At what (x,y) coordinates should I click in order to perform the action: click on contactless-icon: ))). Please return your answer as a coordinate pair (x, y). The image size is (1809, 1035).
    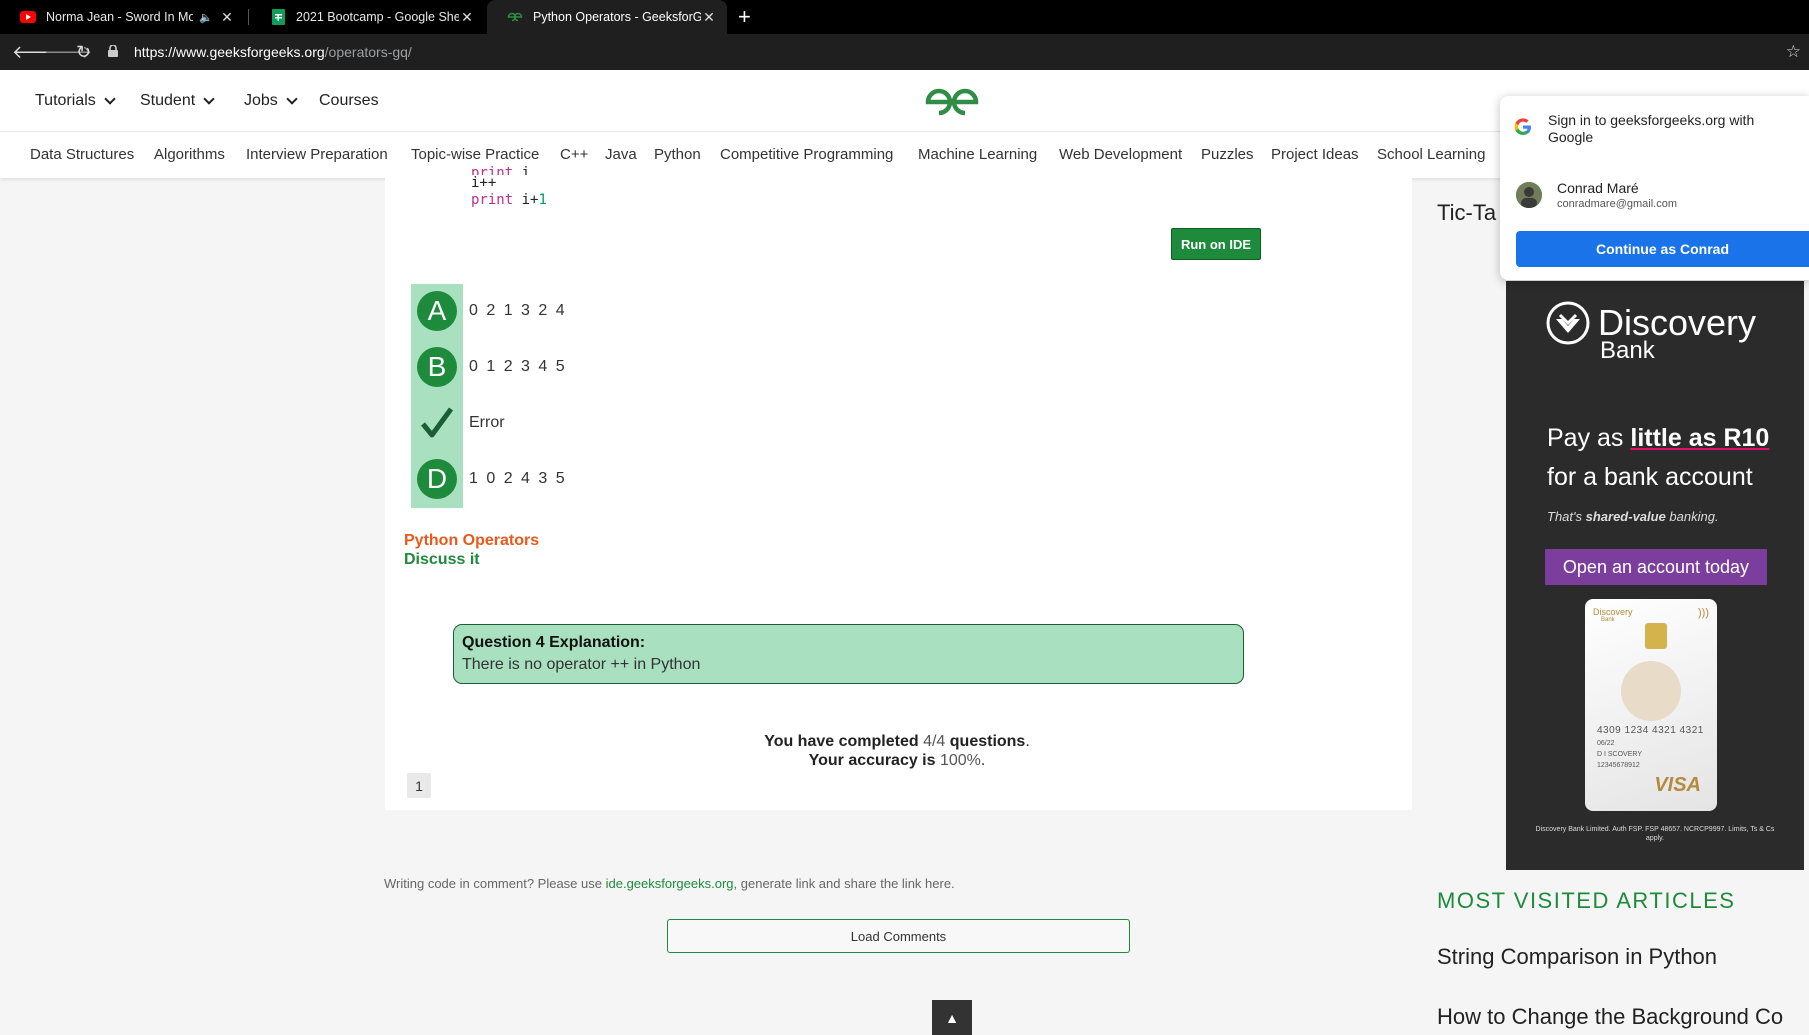
    Looking at the image, I should click on (1703, 613).